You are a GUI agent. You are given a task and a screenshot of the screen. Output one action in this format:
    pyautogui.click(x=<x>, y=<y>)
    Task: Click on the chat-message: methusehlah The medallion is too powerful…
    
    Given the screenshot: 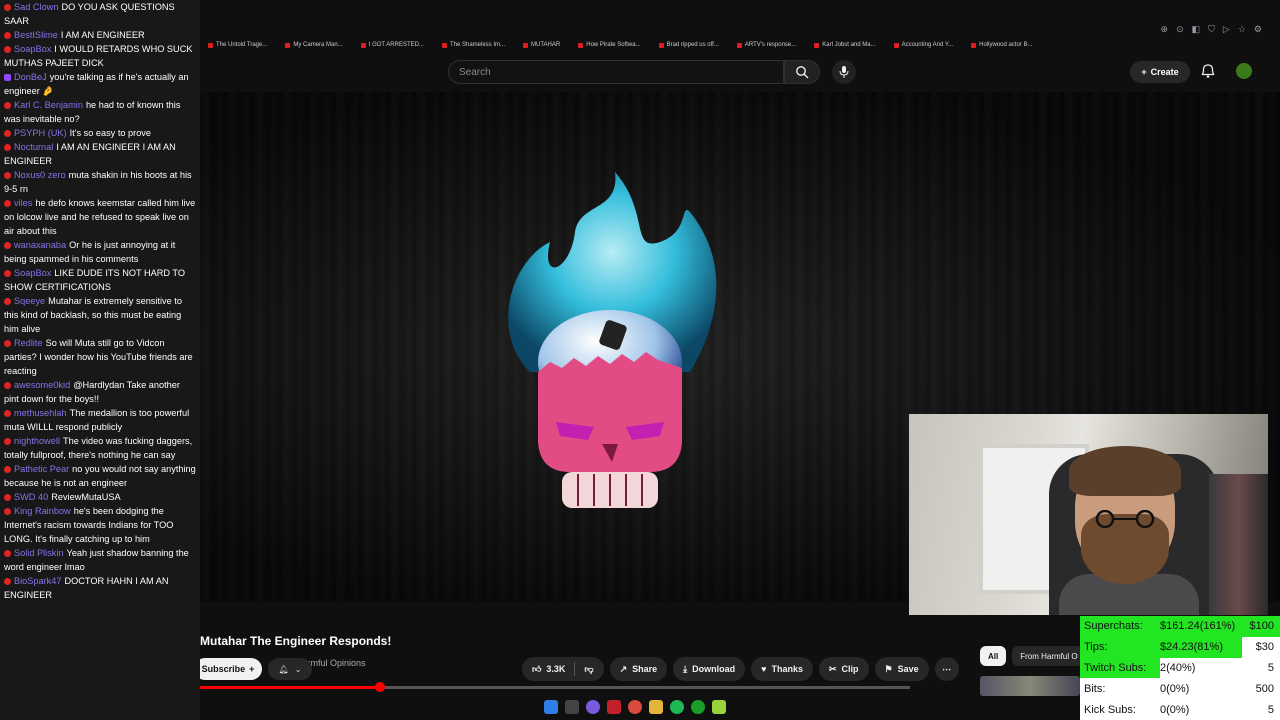 What is the action you would take?
    pyautogui.click(x=100, y=420)
    